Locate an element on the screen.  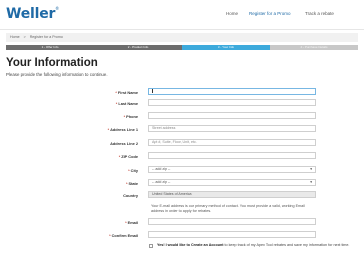
zip-code-label-text: ZIP Code is located at coordinates (129, 156).